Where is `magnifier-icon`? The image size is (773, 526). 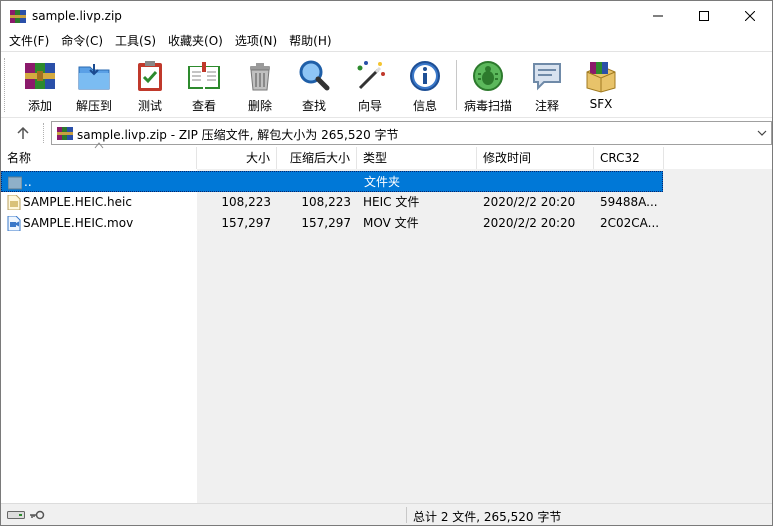 magnifier-icon is located at coordinates (314, 75).